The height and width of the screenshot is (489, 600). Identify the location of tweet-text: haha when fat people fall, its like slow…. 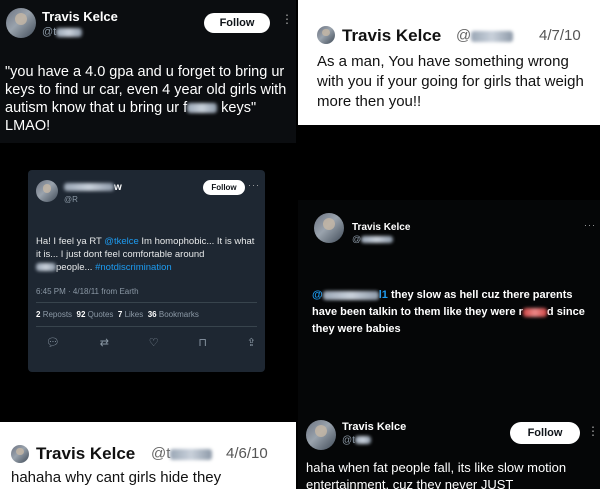
(436, 474).